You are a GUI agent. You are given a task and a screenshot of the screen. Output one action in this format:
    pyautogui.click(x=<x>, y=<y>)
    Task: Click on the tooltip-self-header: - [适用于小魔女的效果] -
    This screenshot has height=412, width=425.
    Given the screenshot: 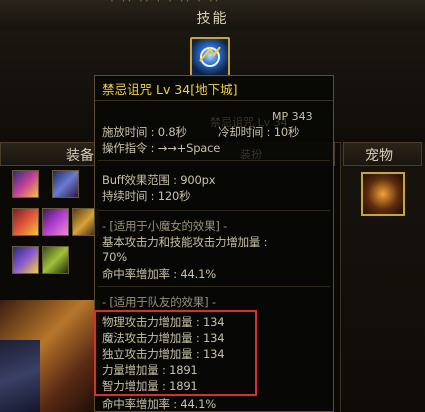 What is the action you would take?
    pyautogui.click(x=165, y=226)
    